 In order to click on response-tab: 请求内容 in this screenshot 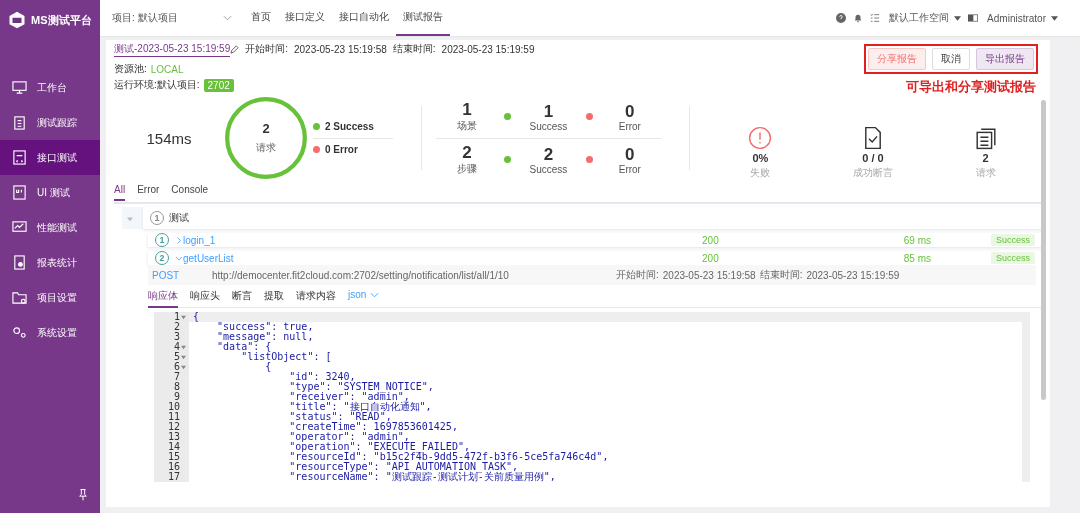, I will do `click(316, 297)`.